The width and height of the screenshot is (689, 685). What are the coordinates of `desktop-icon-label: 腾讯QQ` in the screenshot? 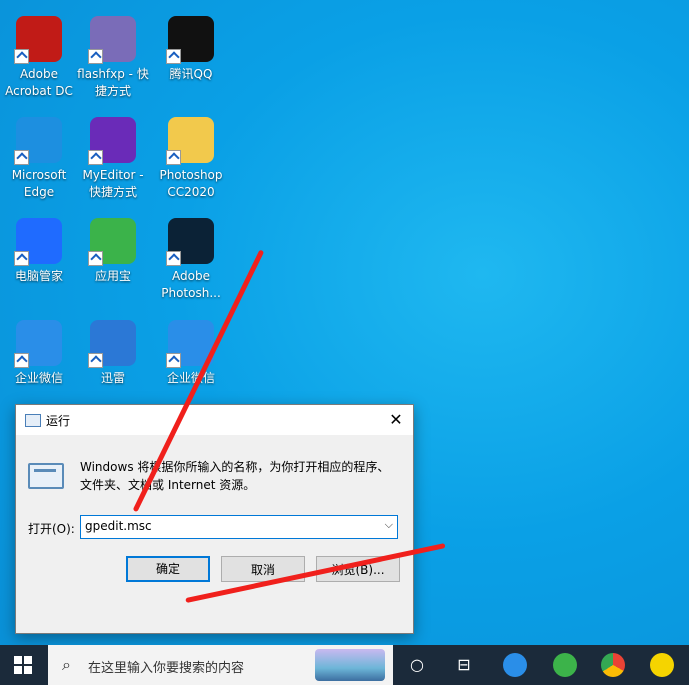 It's located at (191, 74).